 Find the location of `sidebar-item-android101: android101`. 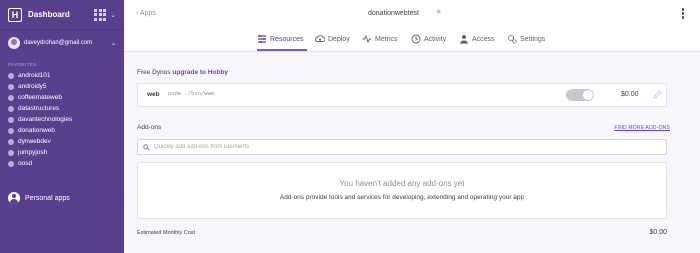

sidebar-item-android101: android101 is located at coordinates (62, 75).